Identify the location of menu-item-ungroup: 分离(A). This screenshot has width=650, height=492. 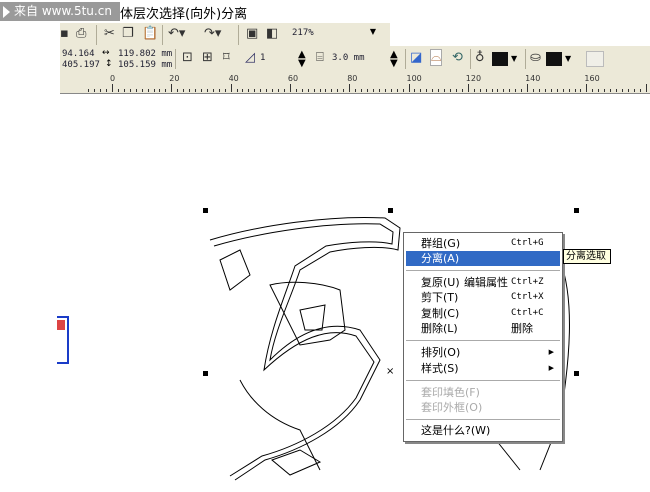
(483, 258).